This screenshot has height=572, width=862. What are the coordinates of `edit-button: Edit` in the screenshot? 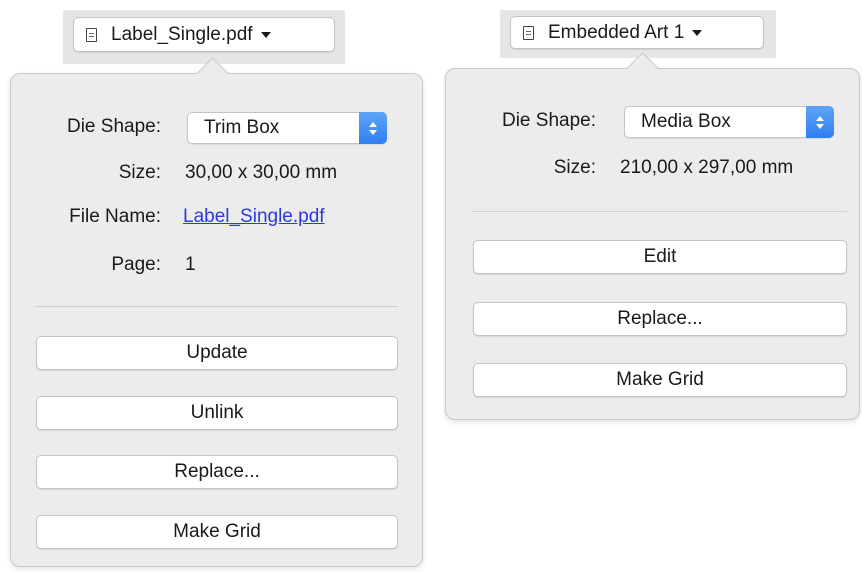 It's located at (660, 257).